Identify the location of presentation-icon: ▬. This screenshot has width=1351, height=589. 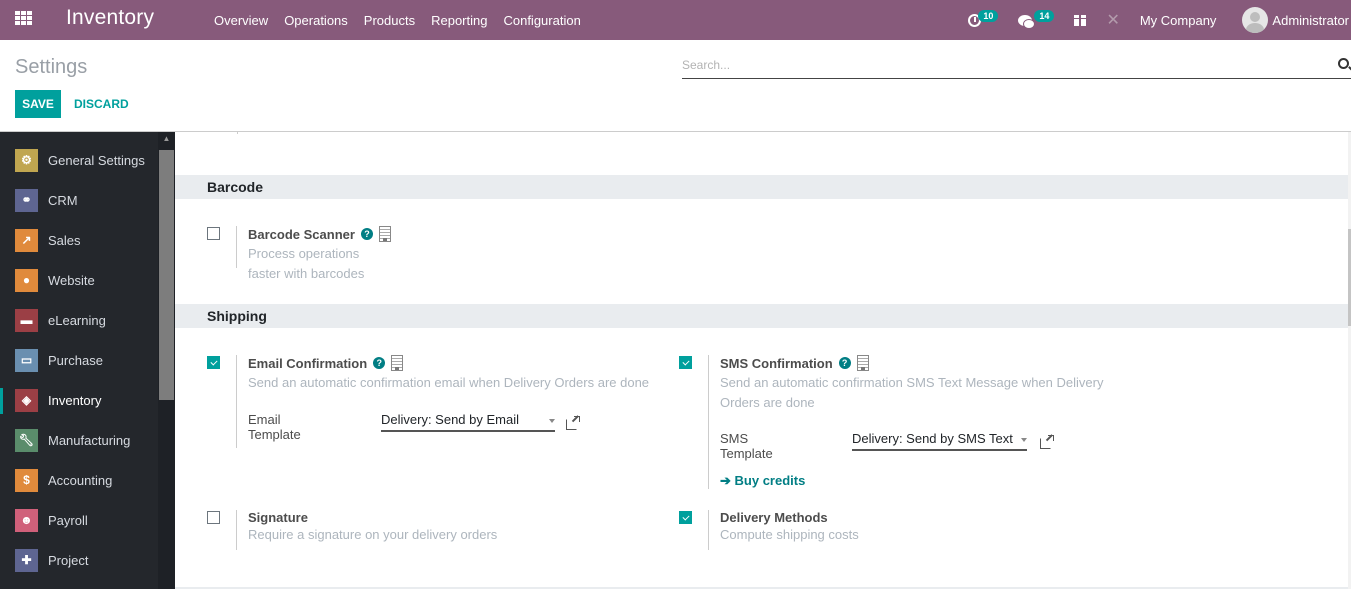
(26, 320).